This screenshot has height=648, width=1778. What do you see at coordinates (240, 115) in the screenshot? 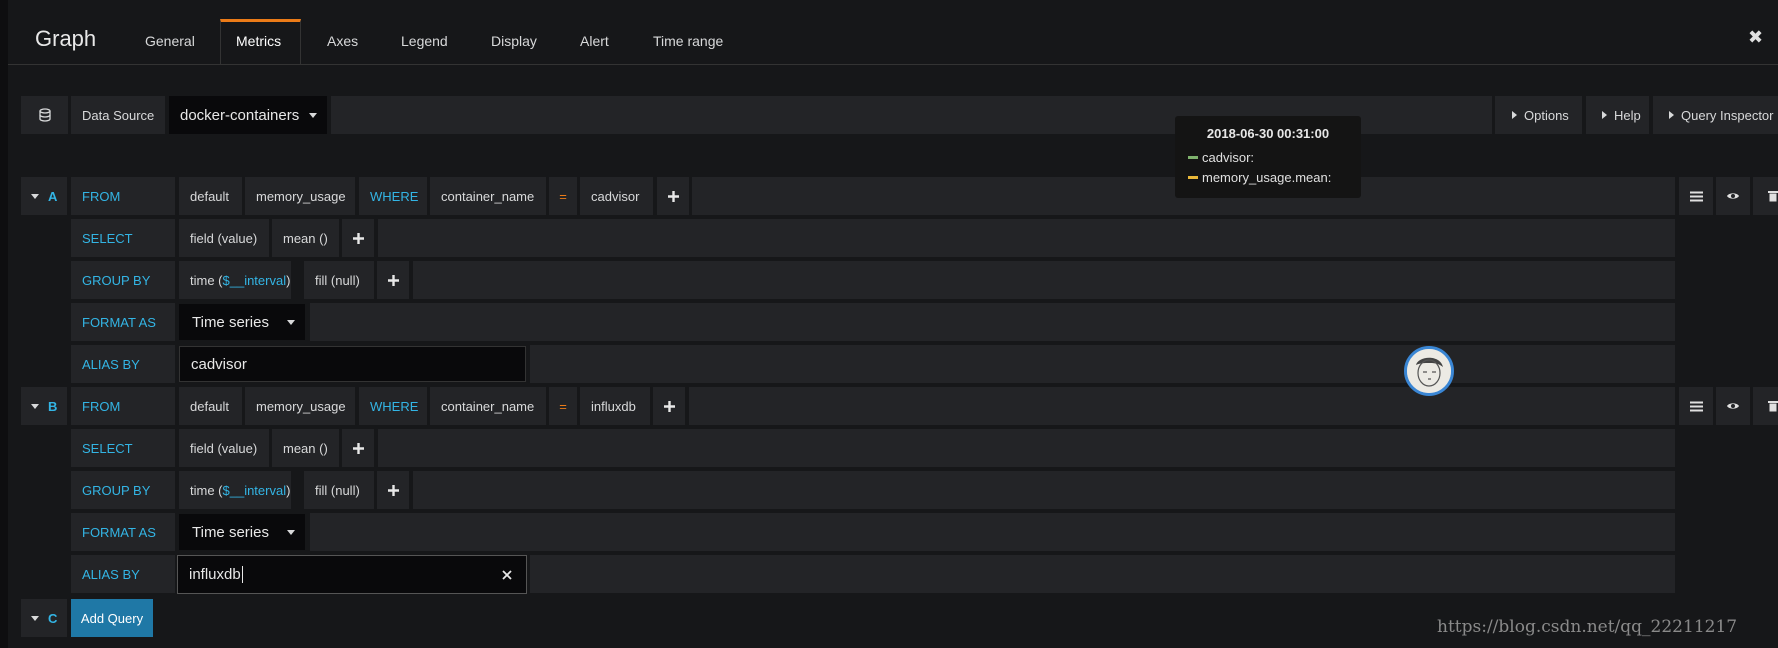
I see `data-source-value: docker-containers` at bounding box center [240, 115].